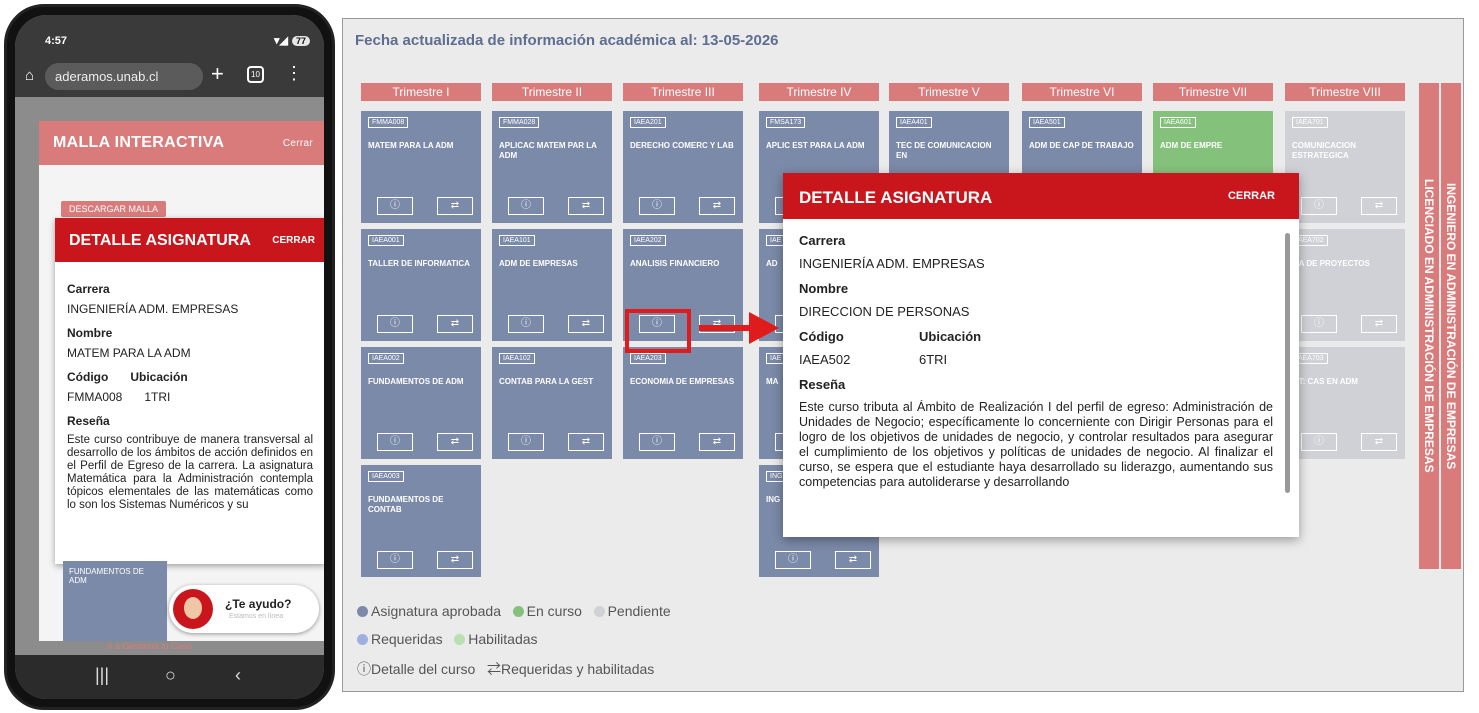  I want to click on detail-scrollbar, so click(1287, 363).